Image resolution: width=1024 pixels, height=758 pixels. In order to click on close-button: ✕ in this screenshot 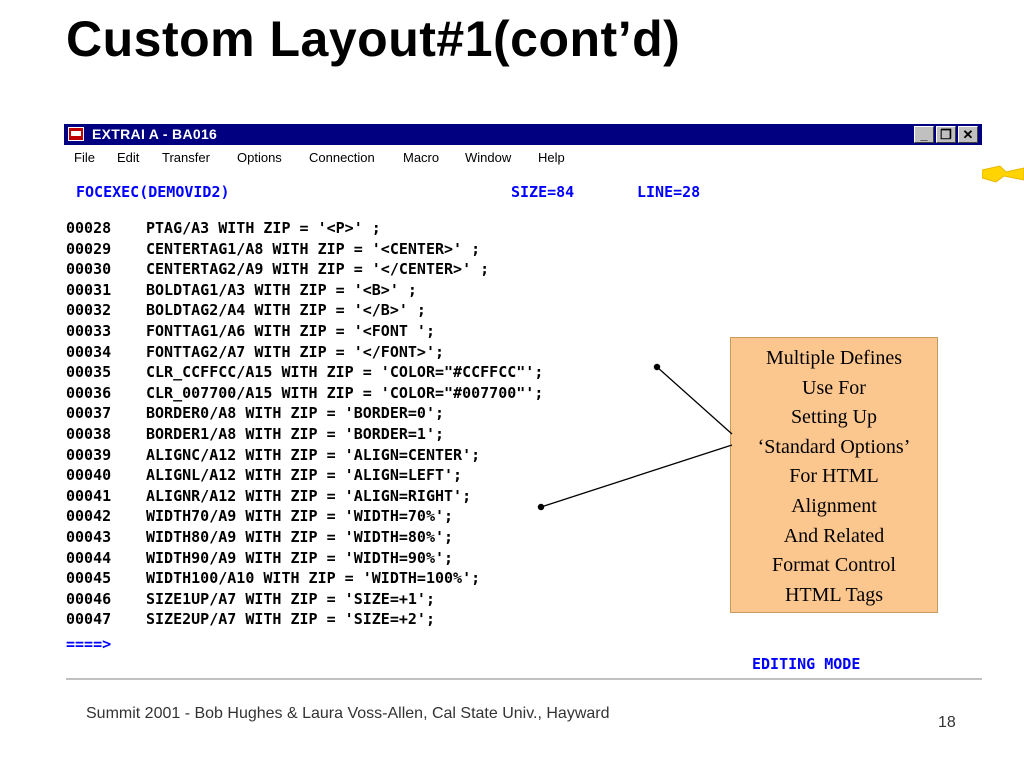, I will do `click(968, 134)`.